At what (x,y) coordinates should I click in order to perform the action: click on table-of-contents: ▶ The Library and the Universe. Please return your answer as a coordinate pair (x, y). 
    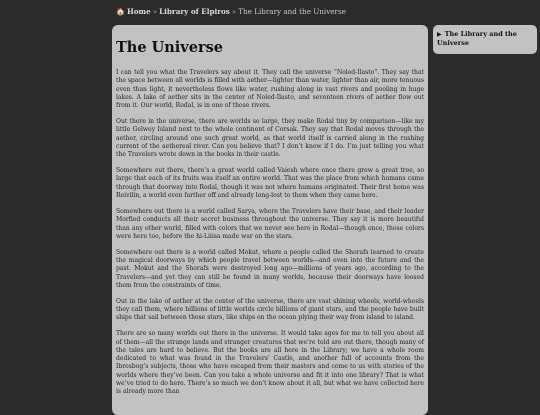
    Looking at the image, I should click on (485, 39).